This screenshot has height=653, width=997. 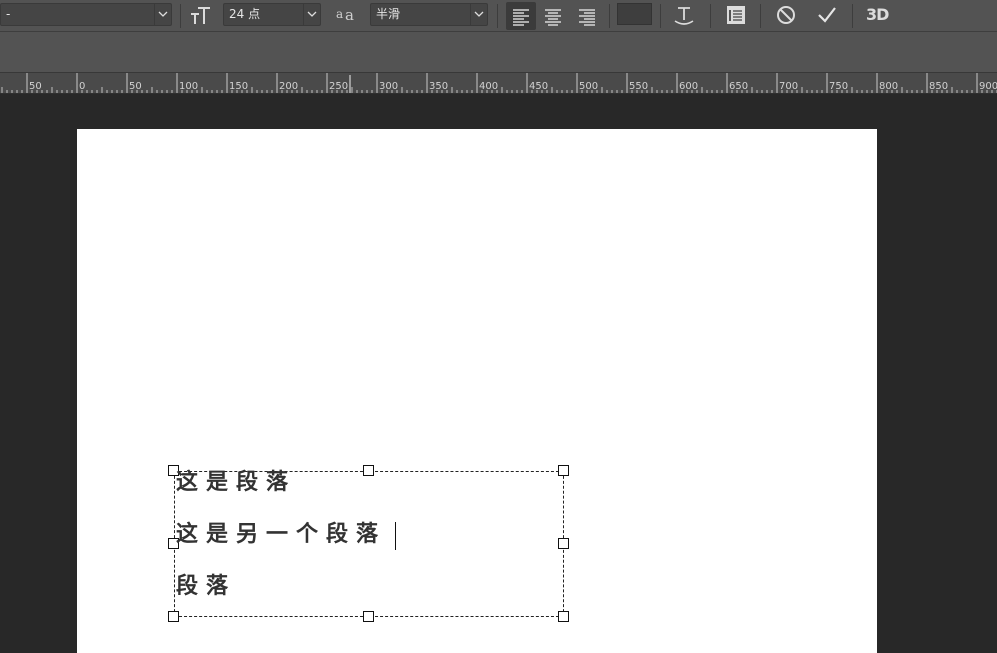 What do you see at coordinates (827, 15) in the screenshot?
I see `commit-checkmark-icon` at bounding box center [827, 15].